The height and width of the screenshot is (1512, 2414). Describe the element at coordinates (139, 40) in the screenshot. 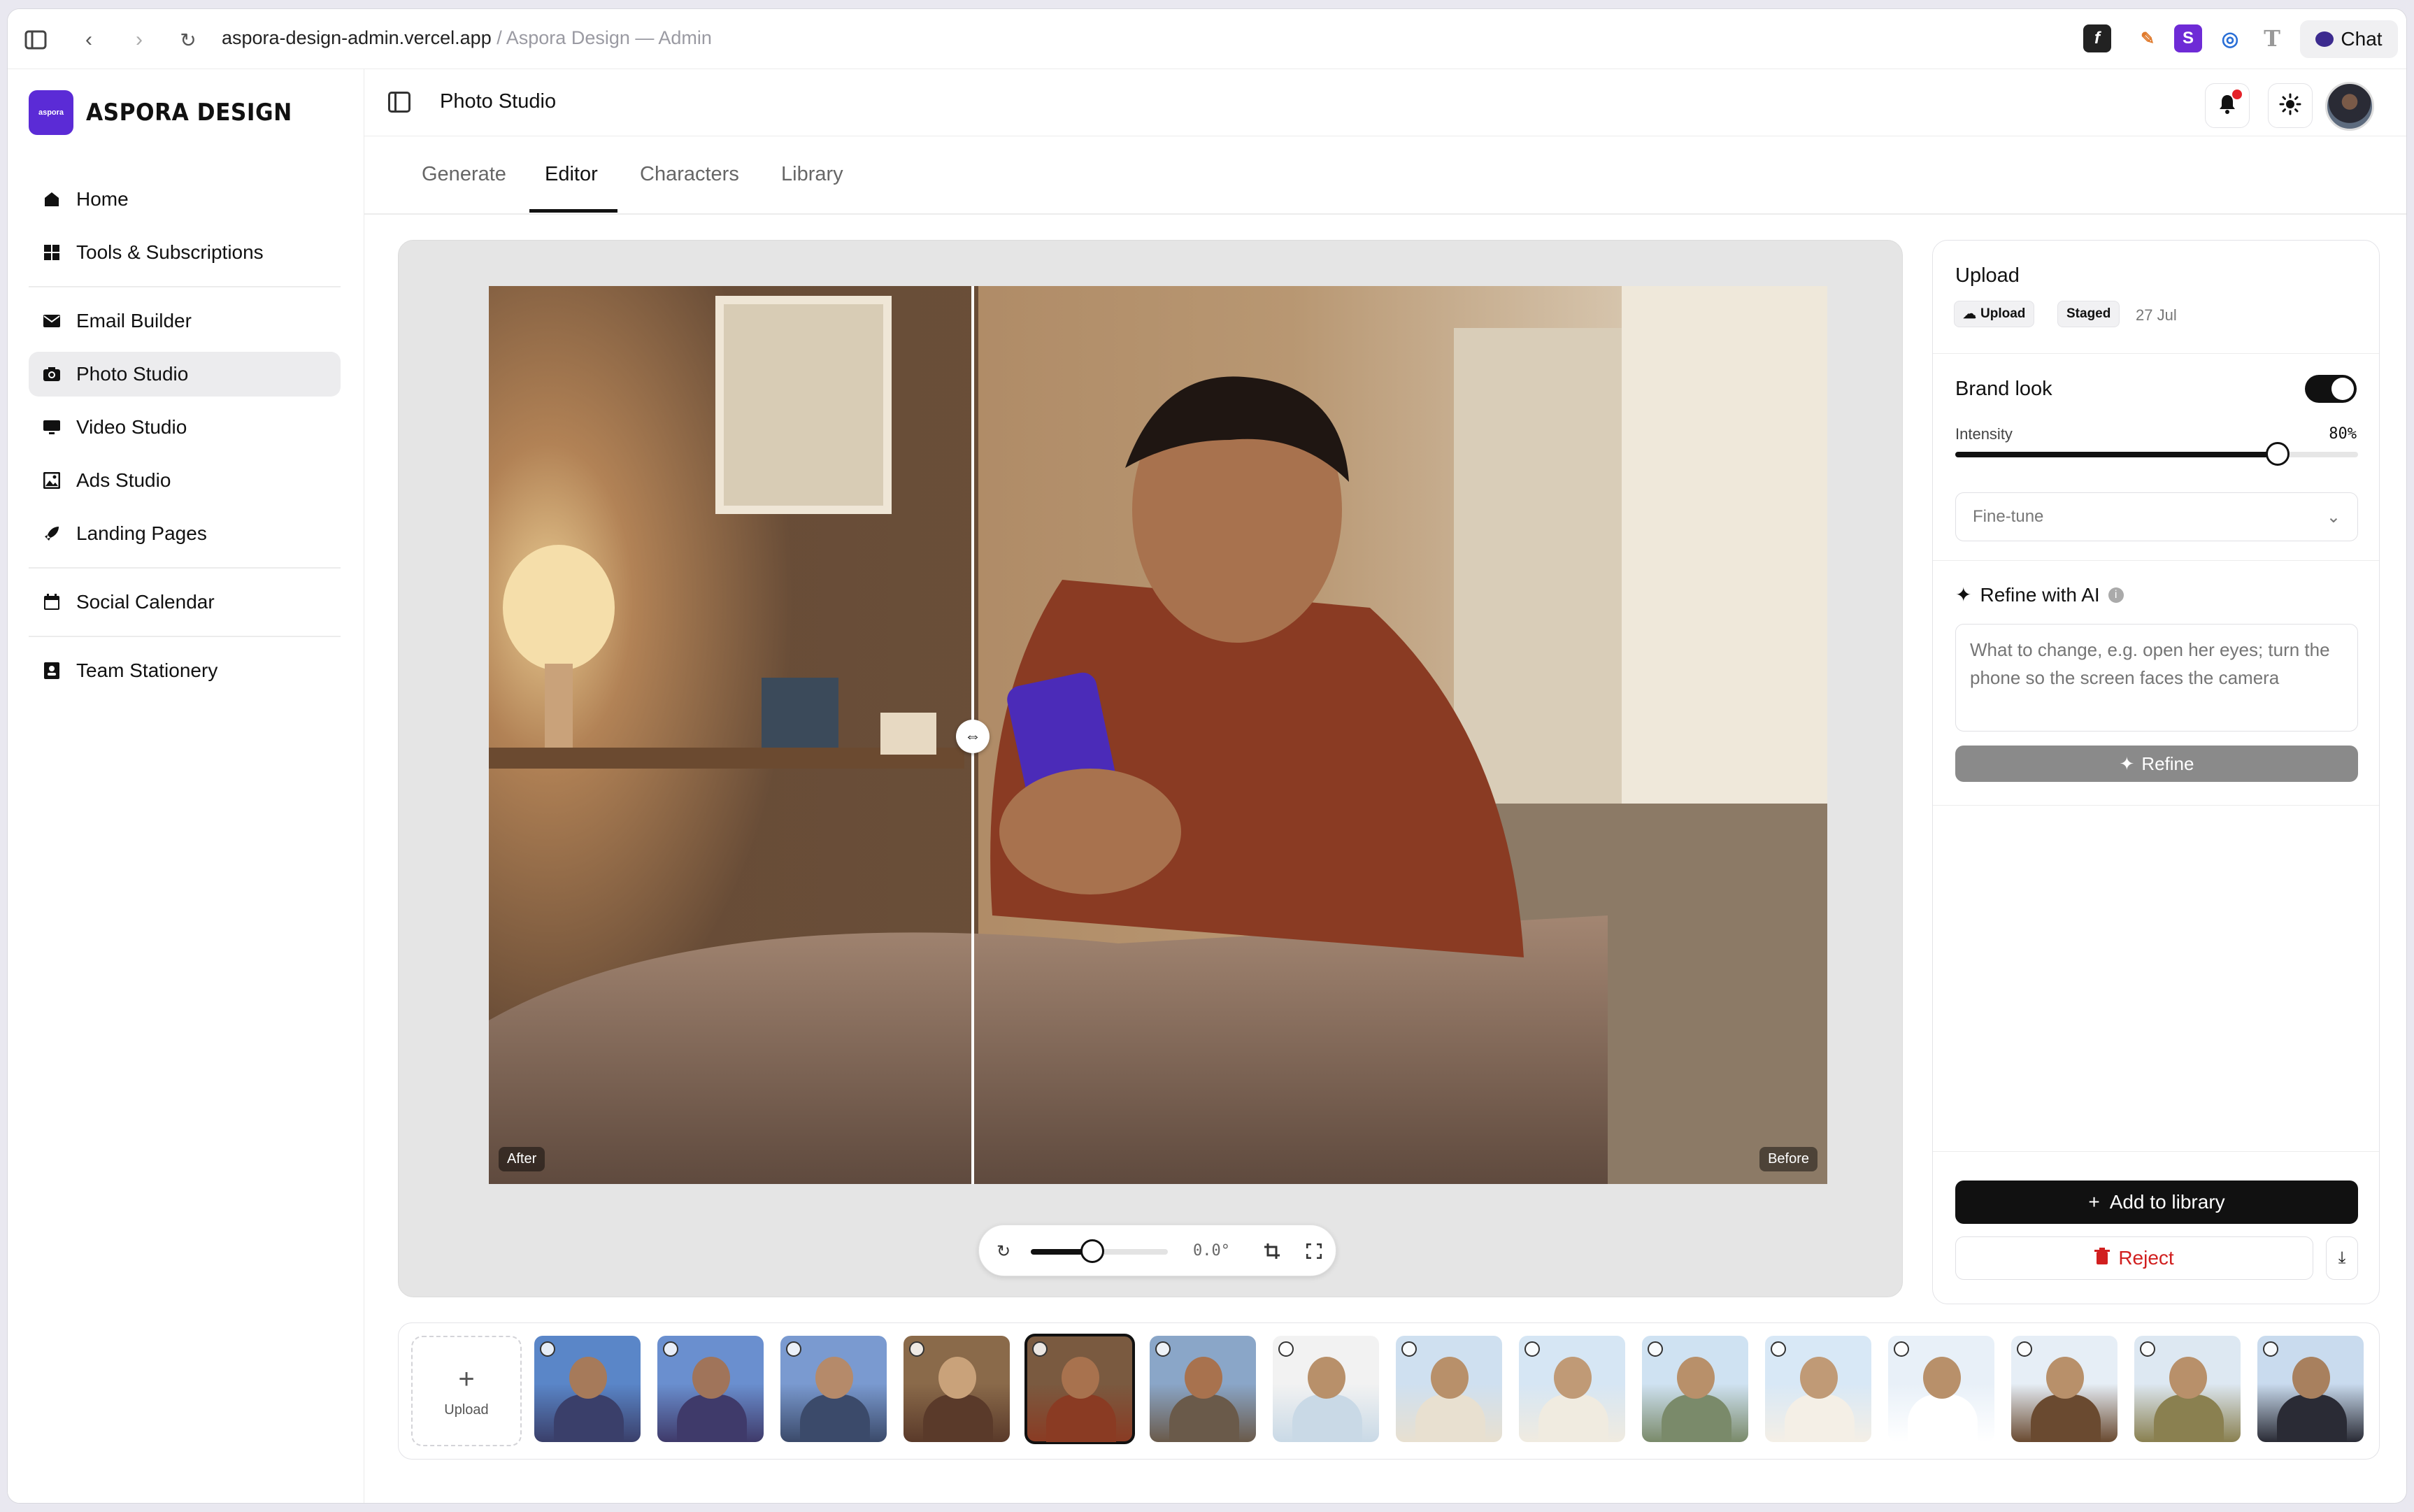

I see `forward-icon: ›` at that location.